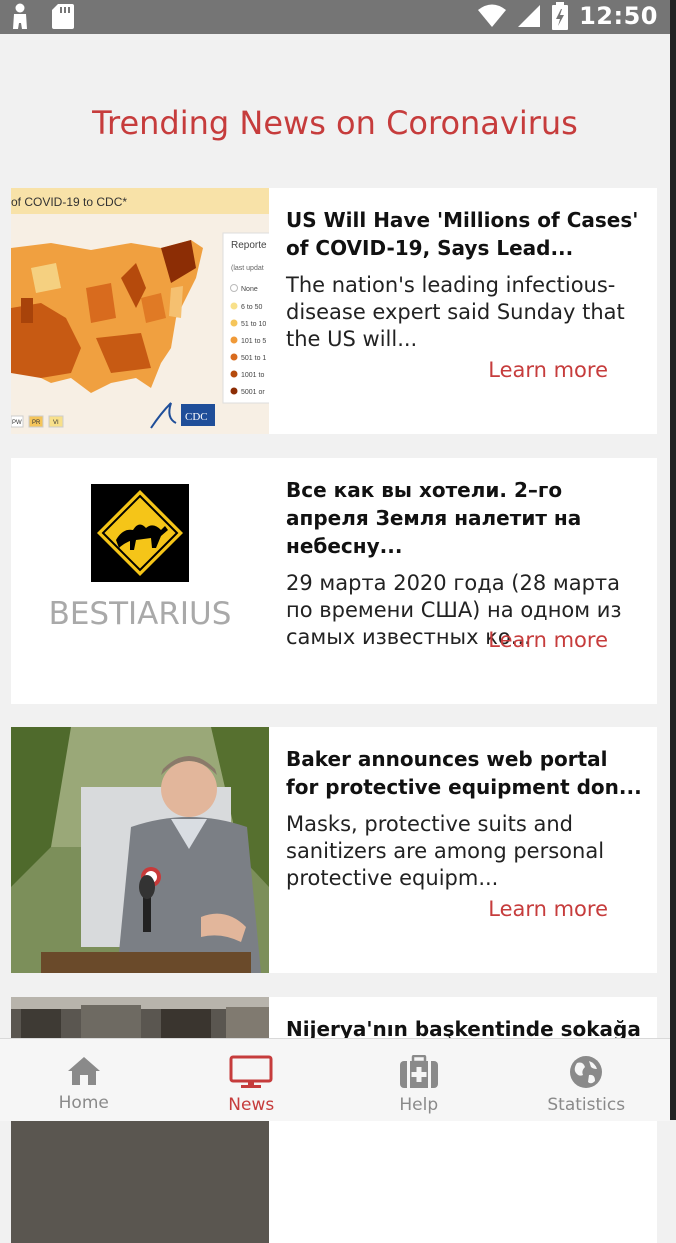 The height and width of the screenshot is (1243, 676). Describe the element at coordinates (251, 1071) in the screenshot. I see `monitor-icon` at that location.